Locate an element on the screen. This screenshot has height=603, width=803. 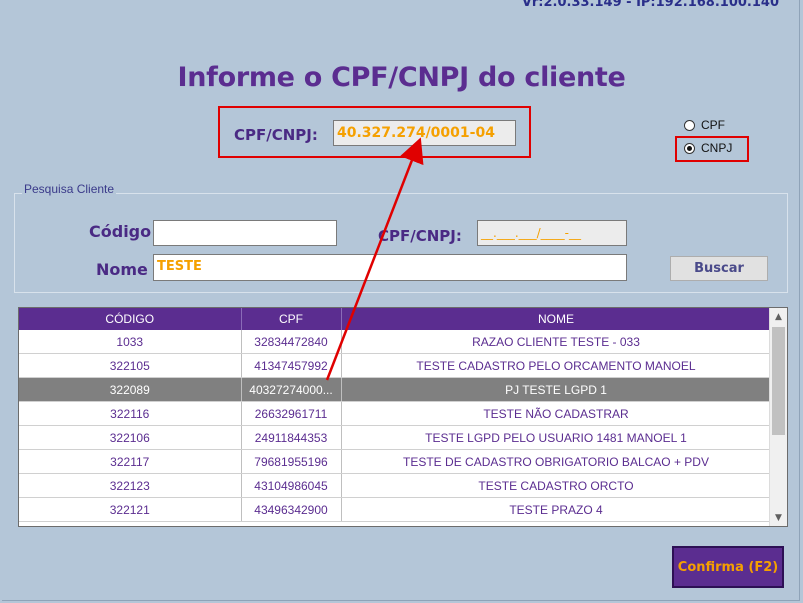
vertical-scrollbar: ▲ ▼ is located at coordinates (778, 417).